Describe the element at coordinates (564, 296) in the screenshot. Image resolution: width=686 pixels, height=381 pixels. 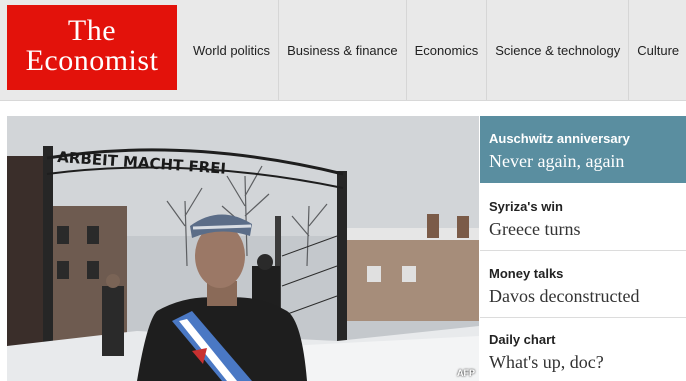
I see `story-headline: Davos deconstructed` at that location.